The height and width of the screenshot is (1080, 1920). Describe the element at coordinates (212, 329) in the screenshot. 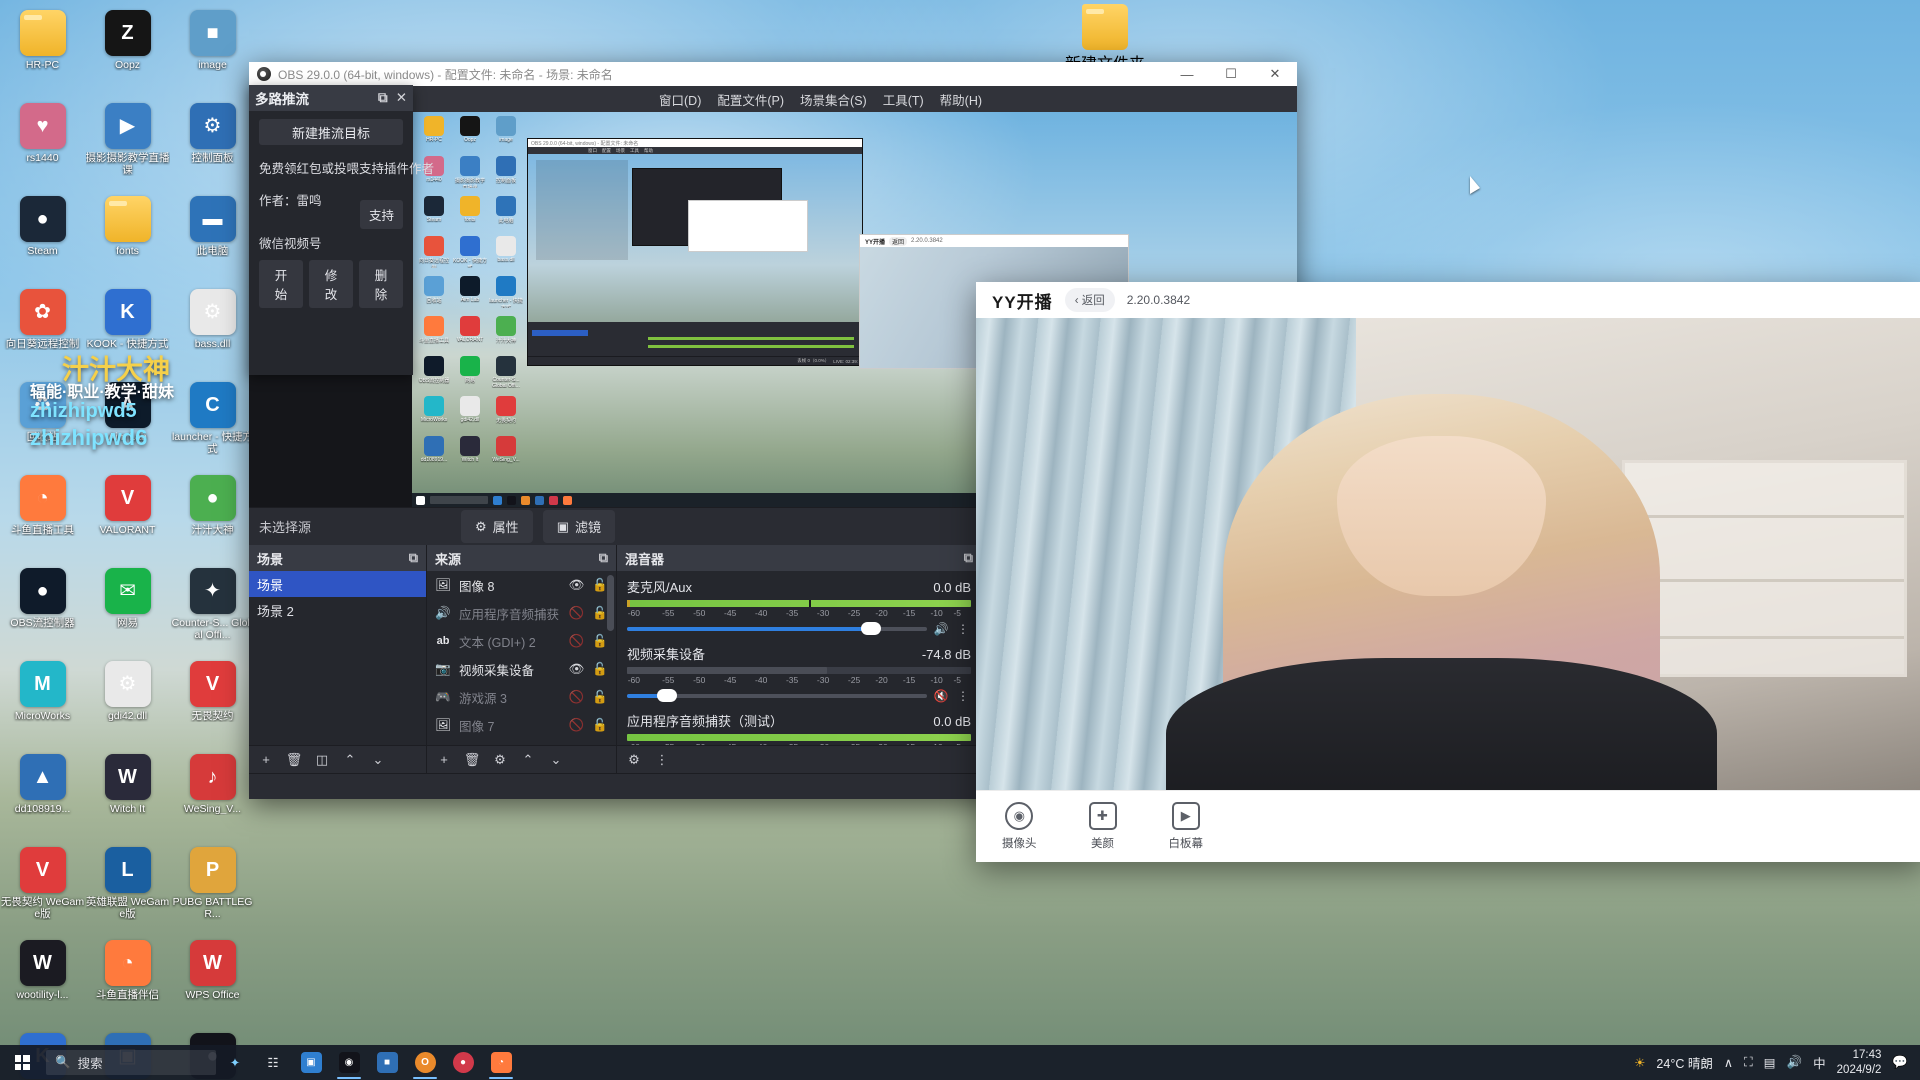

I see `desktop-icon: ⚙ bass.dll` at that location.